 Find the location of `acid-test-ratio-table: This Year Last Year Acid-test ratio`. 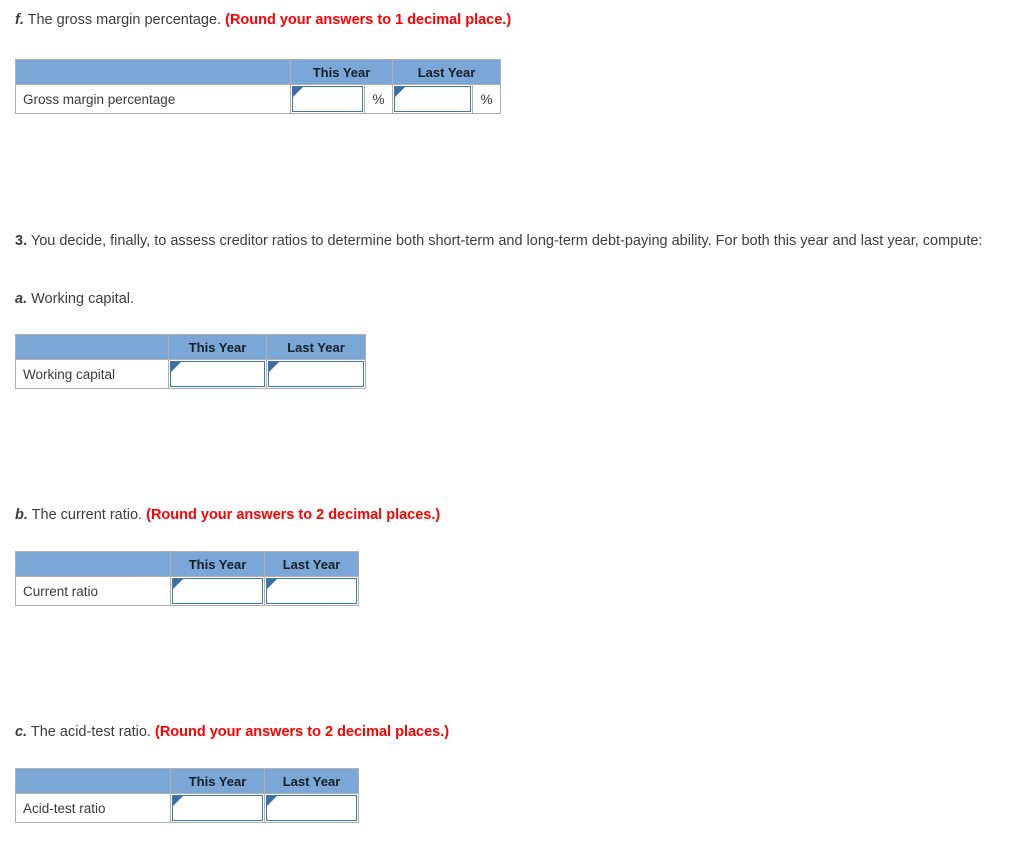

acid-test-ratio-table: This Year Last Year Acid-test ratio is located at coordinates (187, 795).